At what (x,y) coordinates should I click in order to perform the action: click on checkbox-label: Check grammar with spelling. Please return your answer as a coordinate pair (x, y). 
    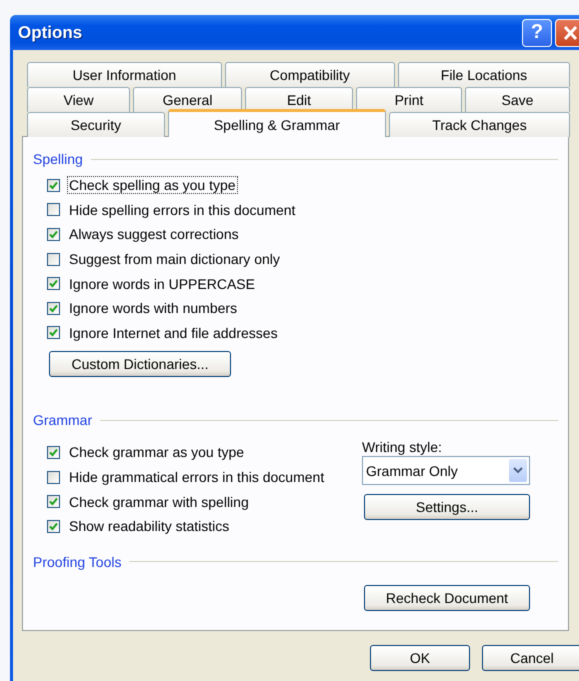
    Looking at the image, I should click on (159, 501).